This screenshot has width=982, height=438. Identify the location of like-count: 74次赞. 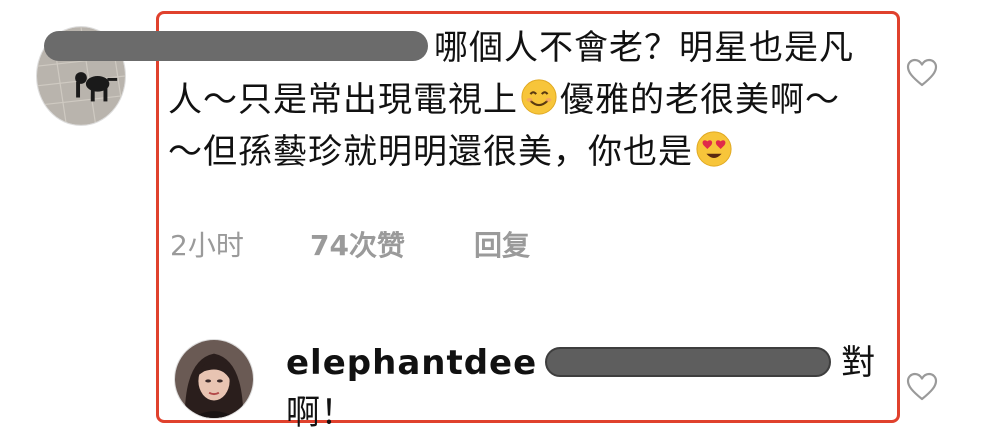
(392, 244).